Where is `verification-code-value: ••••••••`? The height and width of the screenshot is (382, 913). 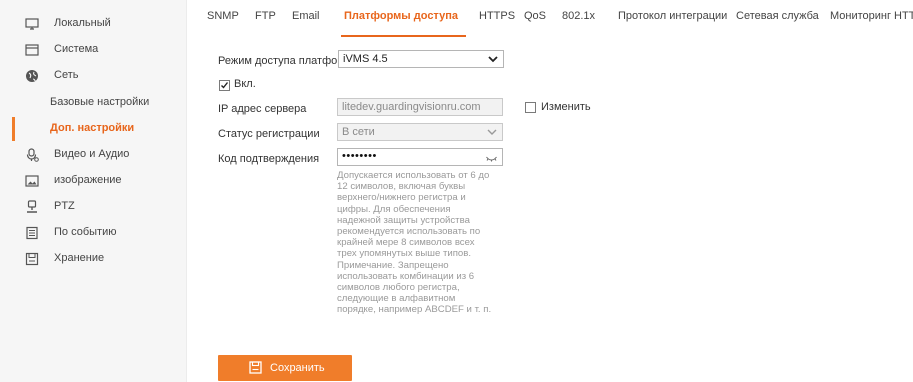
verification-code-value: •••••••• is located at coordinates (359, 156).